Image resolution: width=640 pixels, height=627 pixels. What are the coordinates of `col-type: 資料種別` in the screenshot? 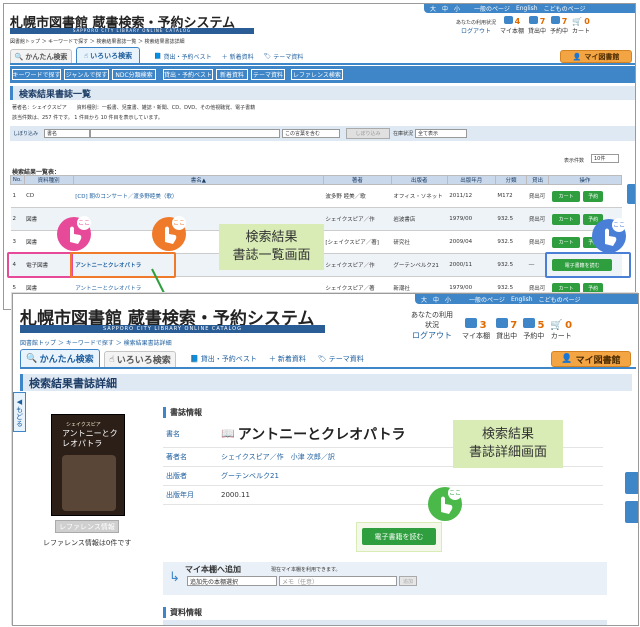 It's located at (48, 180).